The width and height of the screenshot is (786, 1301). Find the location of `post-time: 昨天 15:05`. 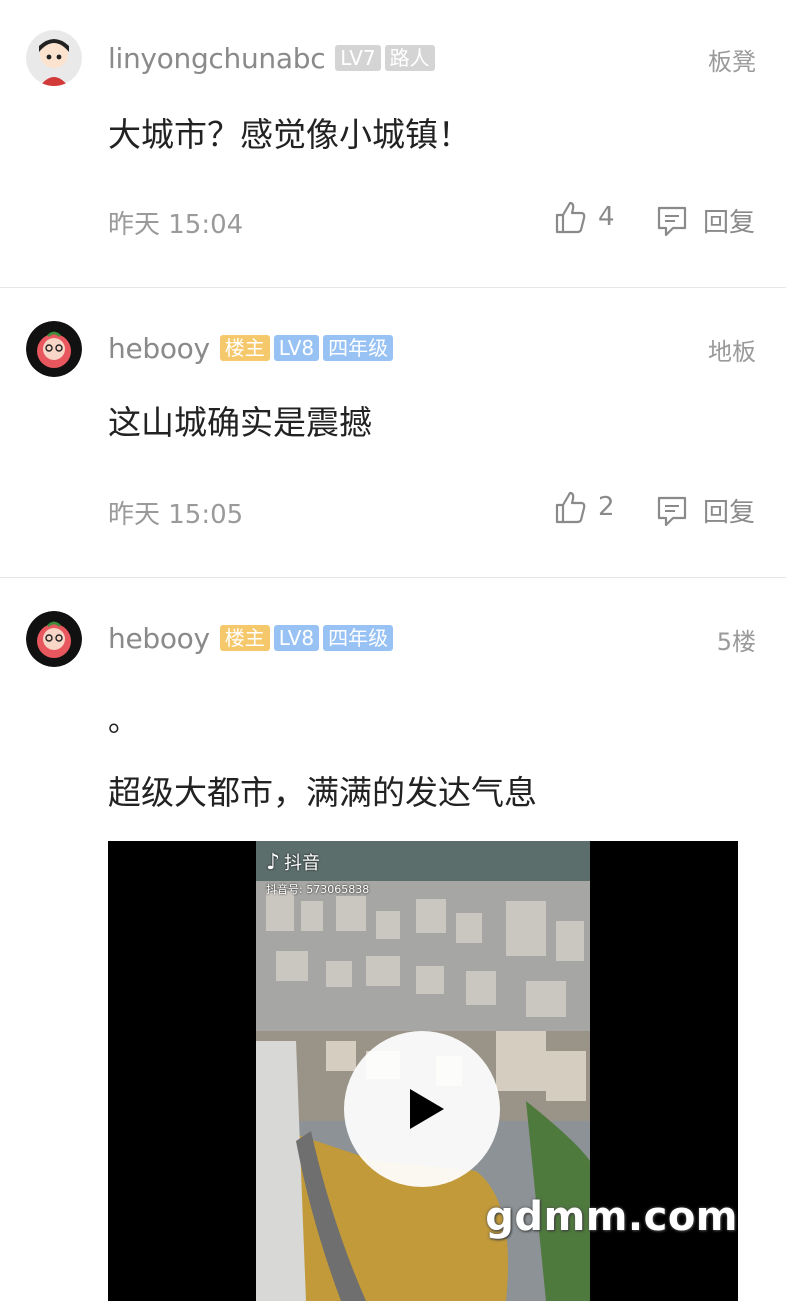

post-time: 昨天 15:05 is located at coordinates (176, 515).